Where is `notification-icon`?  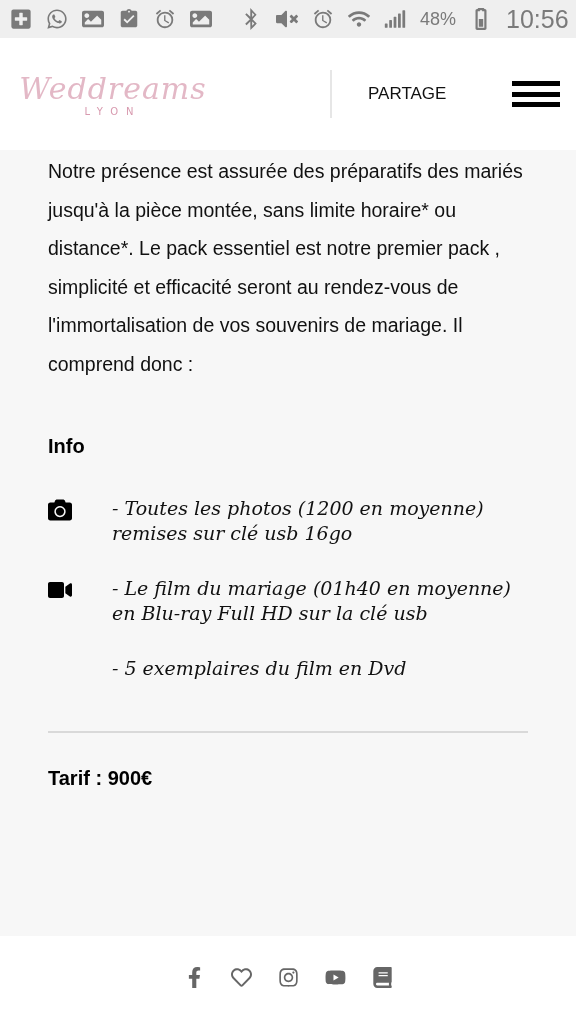 notification-icon is located at coordinates (201, 19).